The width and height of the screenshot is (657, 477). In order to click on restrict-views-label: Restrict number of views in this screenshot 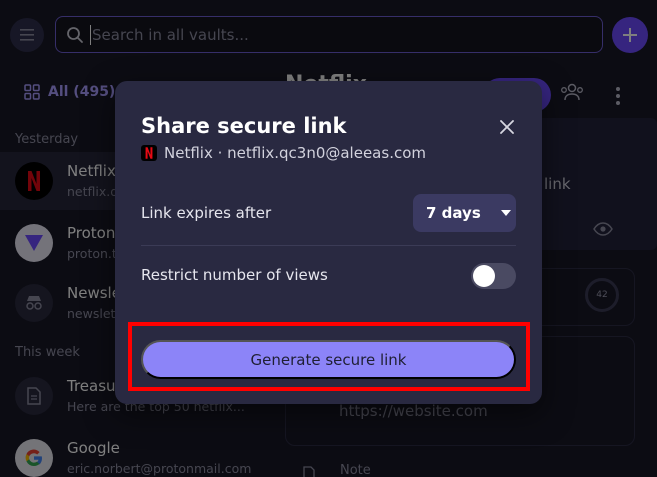, I will do `click(234, 275)`.